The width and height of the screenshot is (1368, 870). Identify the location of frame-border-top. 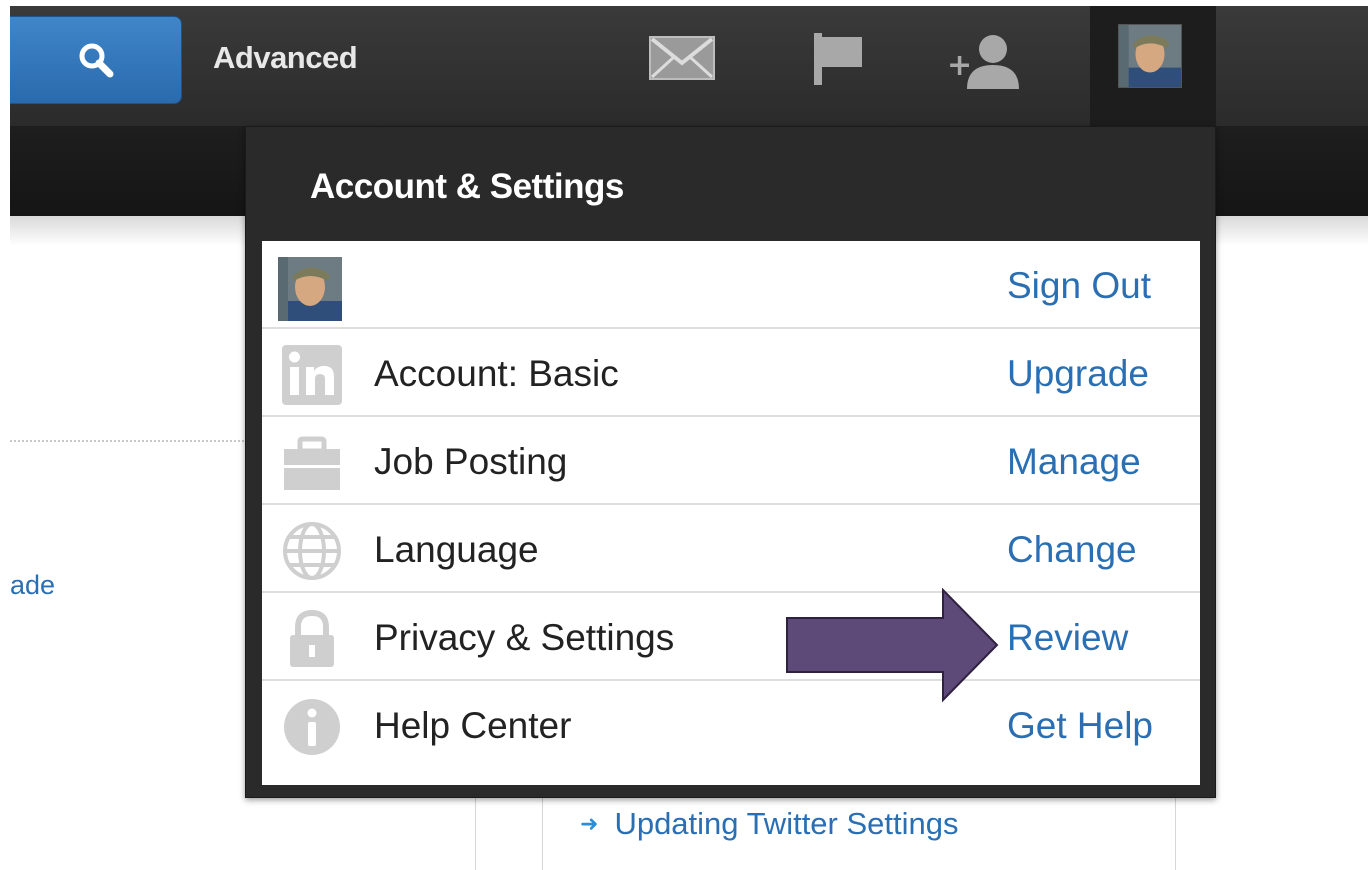
(684, 3).